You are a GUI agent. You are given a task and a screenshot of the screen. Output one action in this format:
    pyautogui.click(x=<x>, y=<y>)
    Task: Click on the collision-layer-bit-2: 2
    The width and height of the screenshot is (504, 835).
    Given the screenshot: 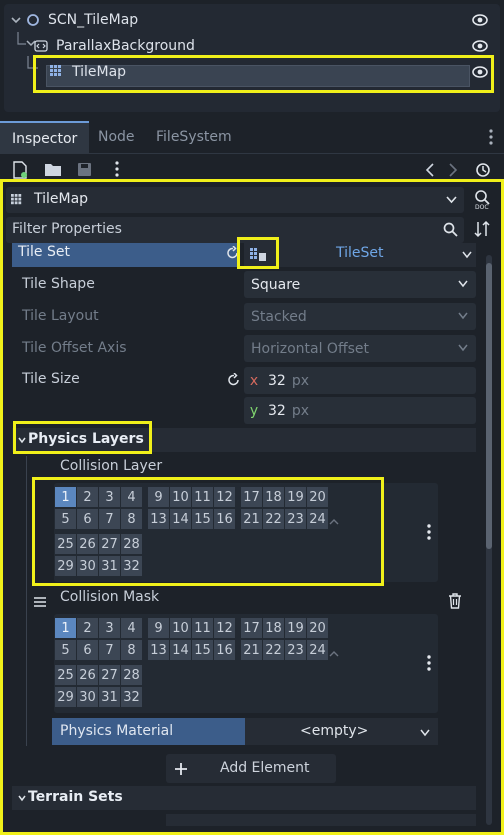 What is the action you would take?
    pyautogui.click(x=87, y=497)
    